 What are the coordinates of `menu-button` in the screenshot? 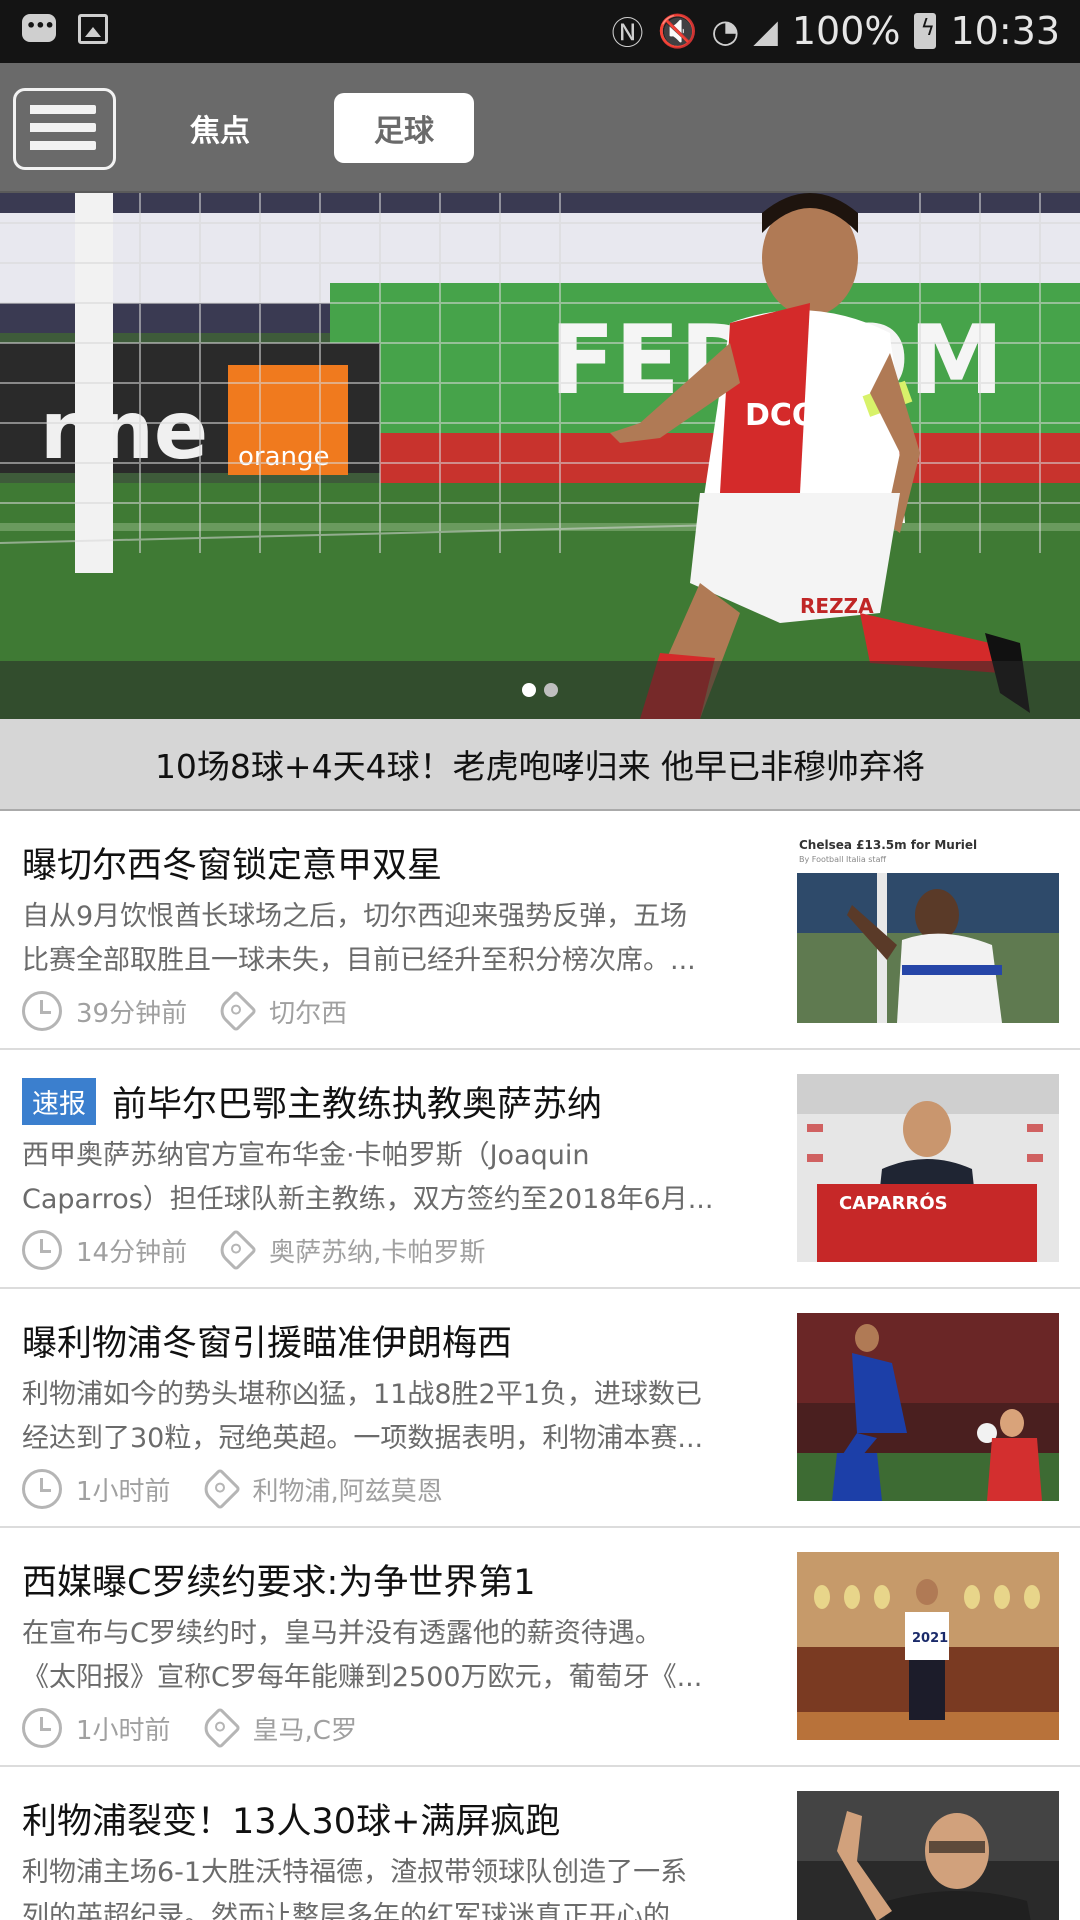 It's located at (64, 129).